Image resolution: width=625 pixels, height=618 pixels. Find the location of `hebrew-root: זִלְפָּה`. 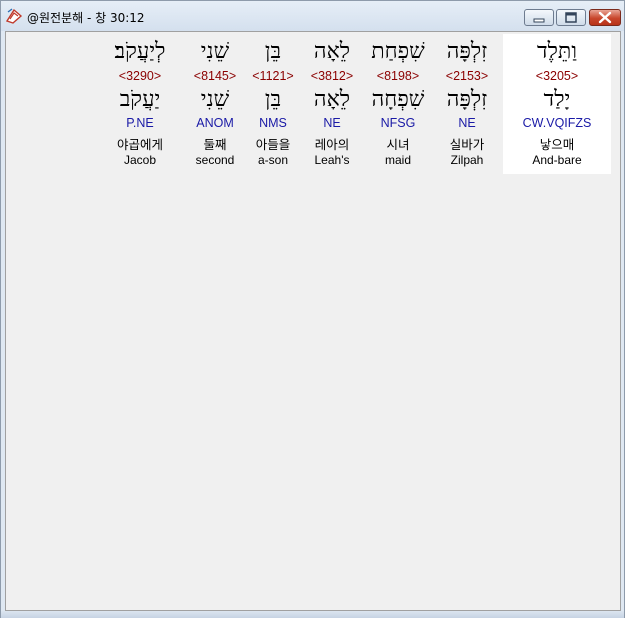

hebrew-root: זִלְפָּה is located at coordinates (467, 99).